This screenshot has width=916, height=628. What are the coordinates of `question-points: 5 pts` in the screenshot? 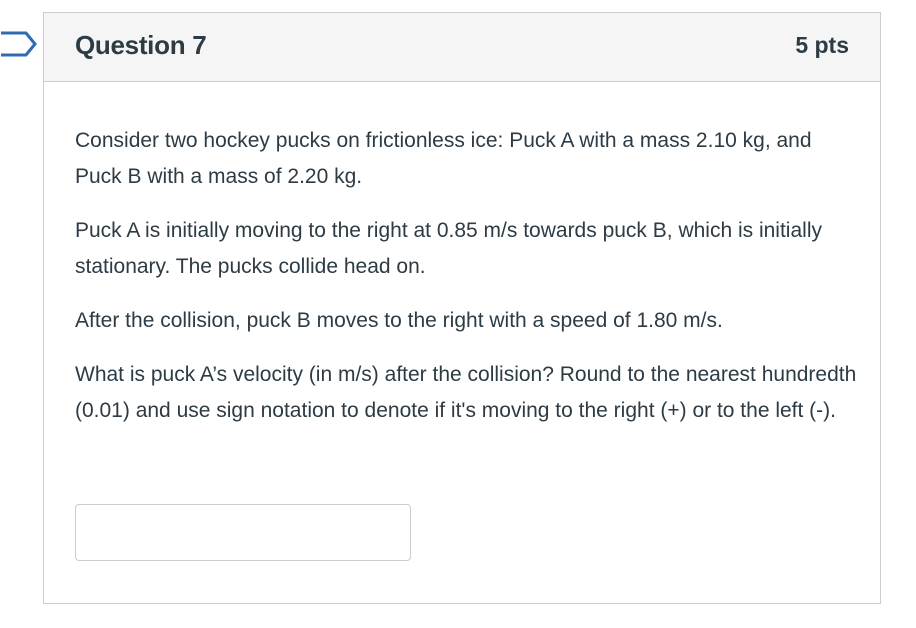 It's located at (822, 45).